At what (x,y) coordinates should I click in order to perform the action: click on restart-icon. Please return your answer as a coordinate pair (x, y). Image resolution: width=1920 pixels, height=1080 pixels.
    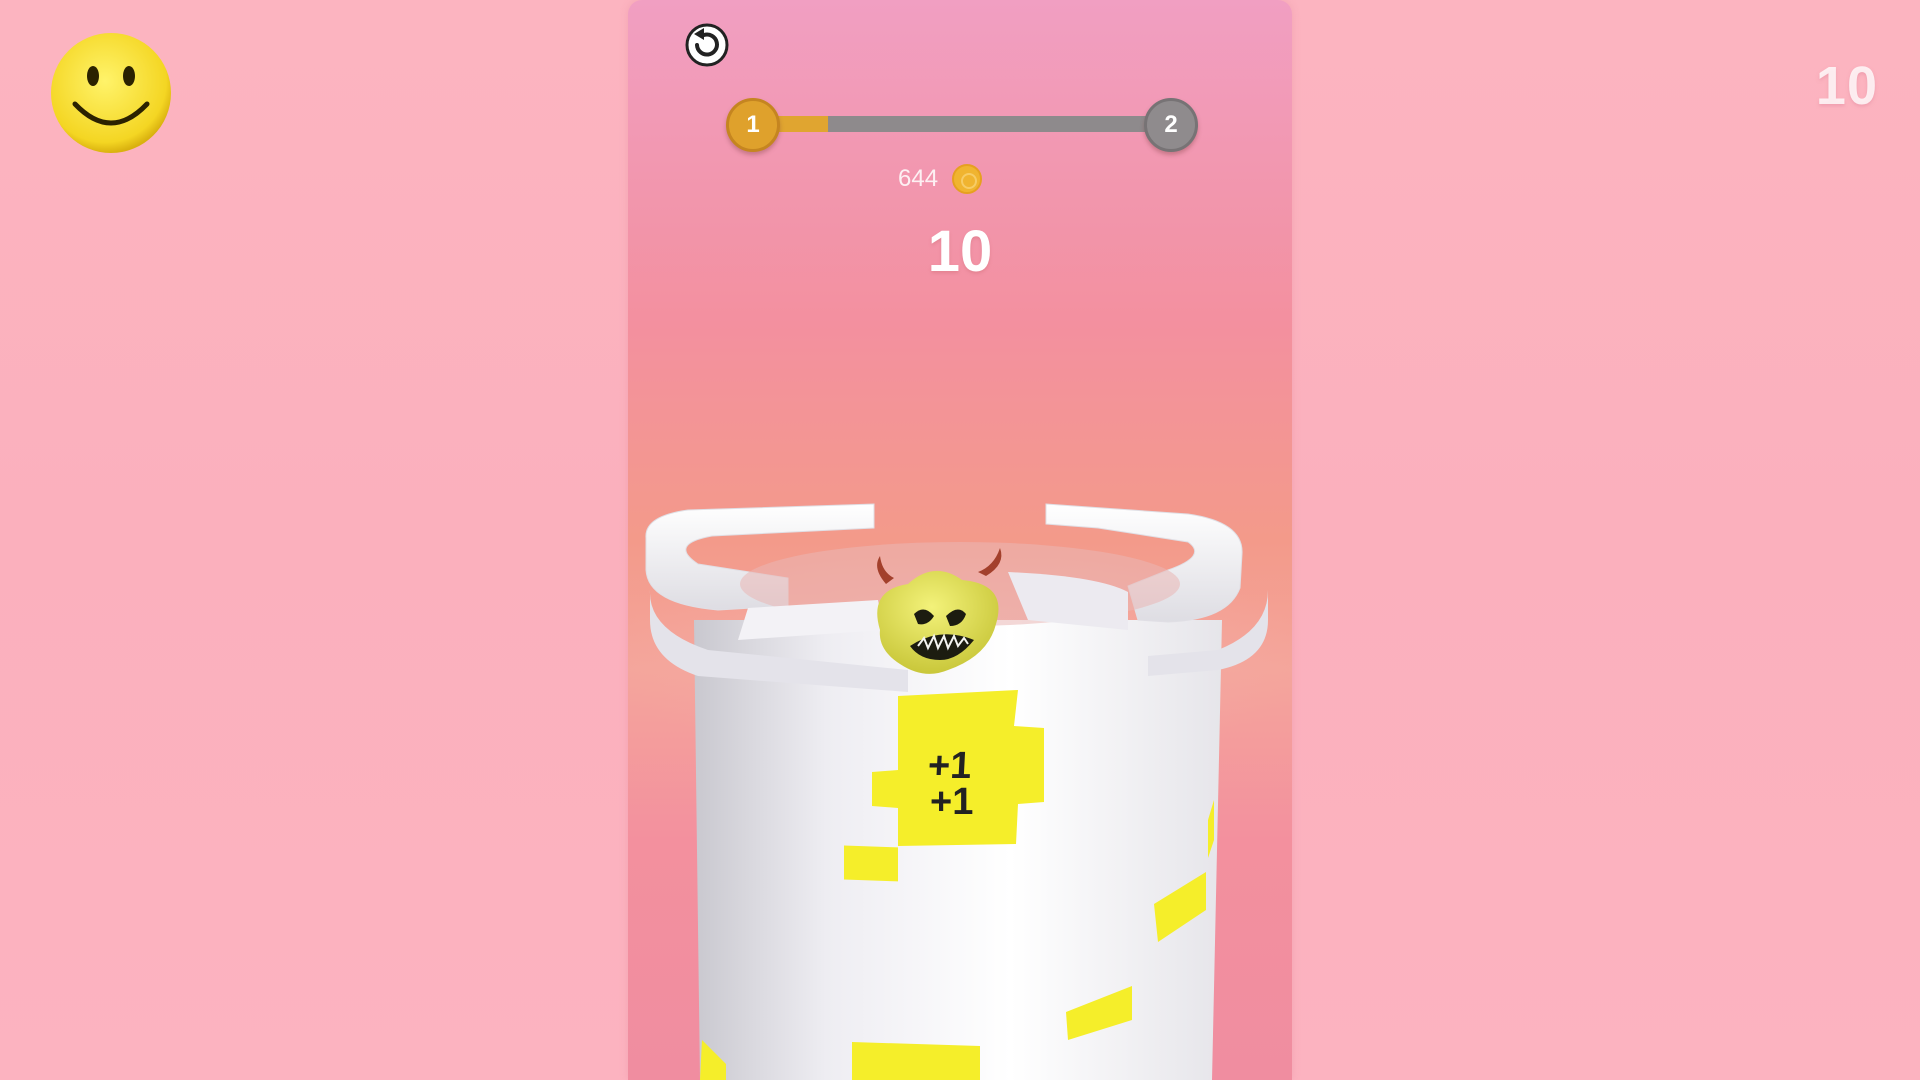
    Looking at the image, I should click on (707, 45).